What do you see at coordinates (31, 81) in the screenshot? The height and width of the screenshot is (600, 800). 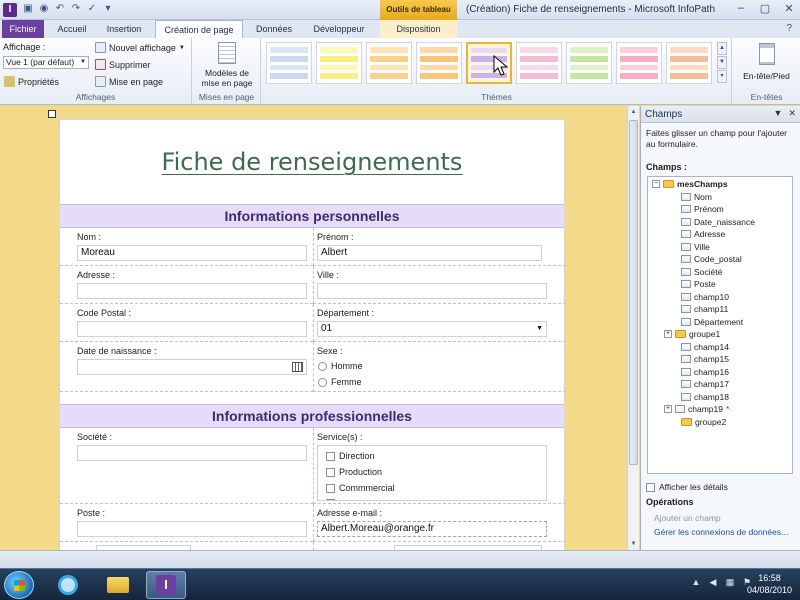 I see `properties-button: Propriétés` at bounding box center [31, 81].